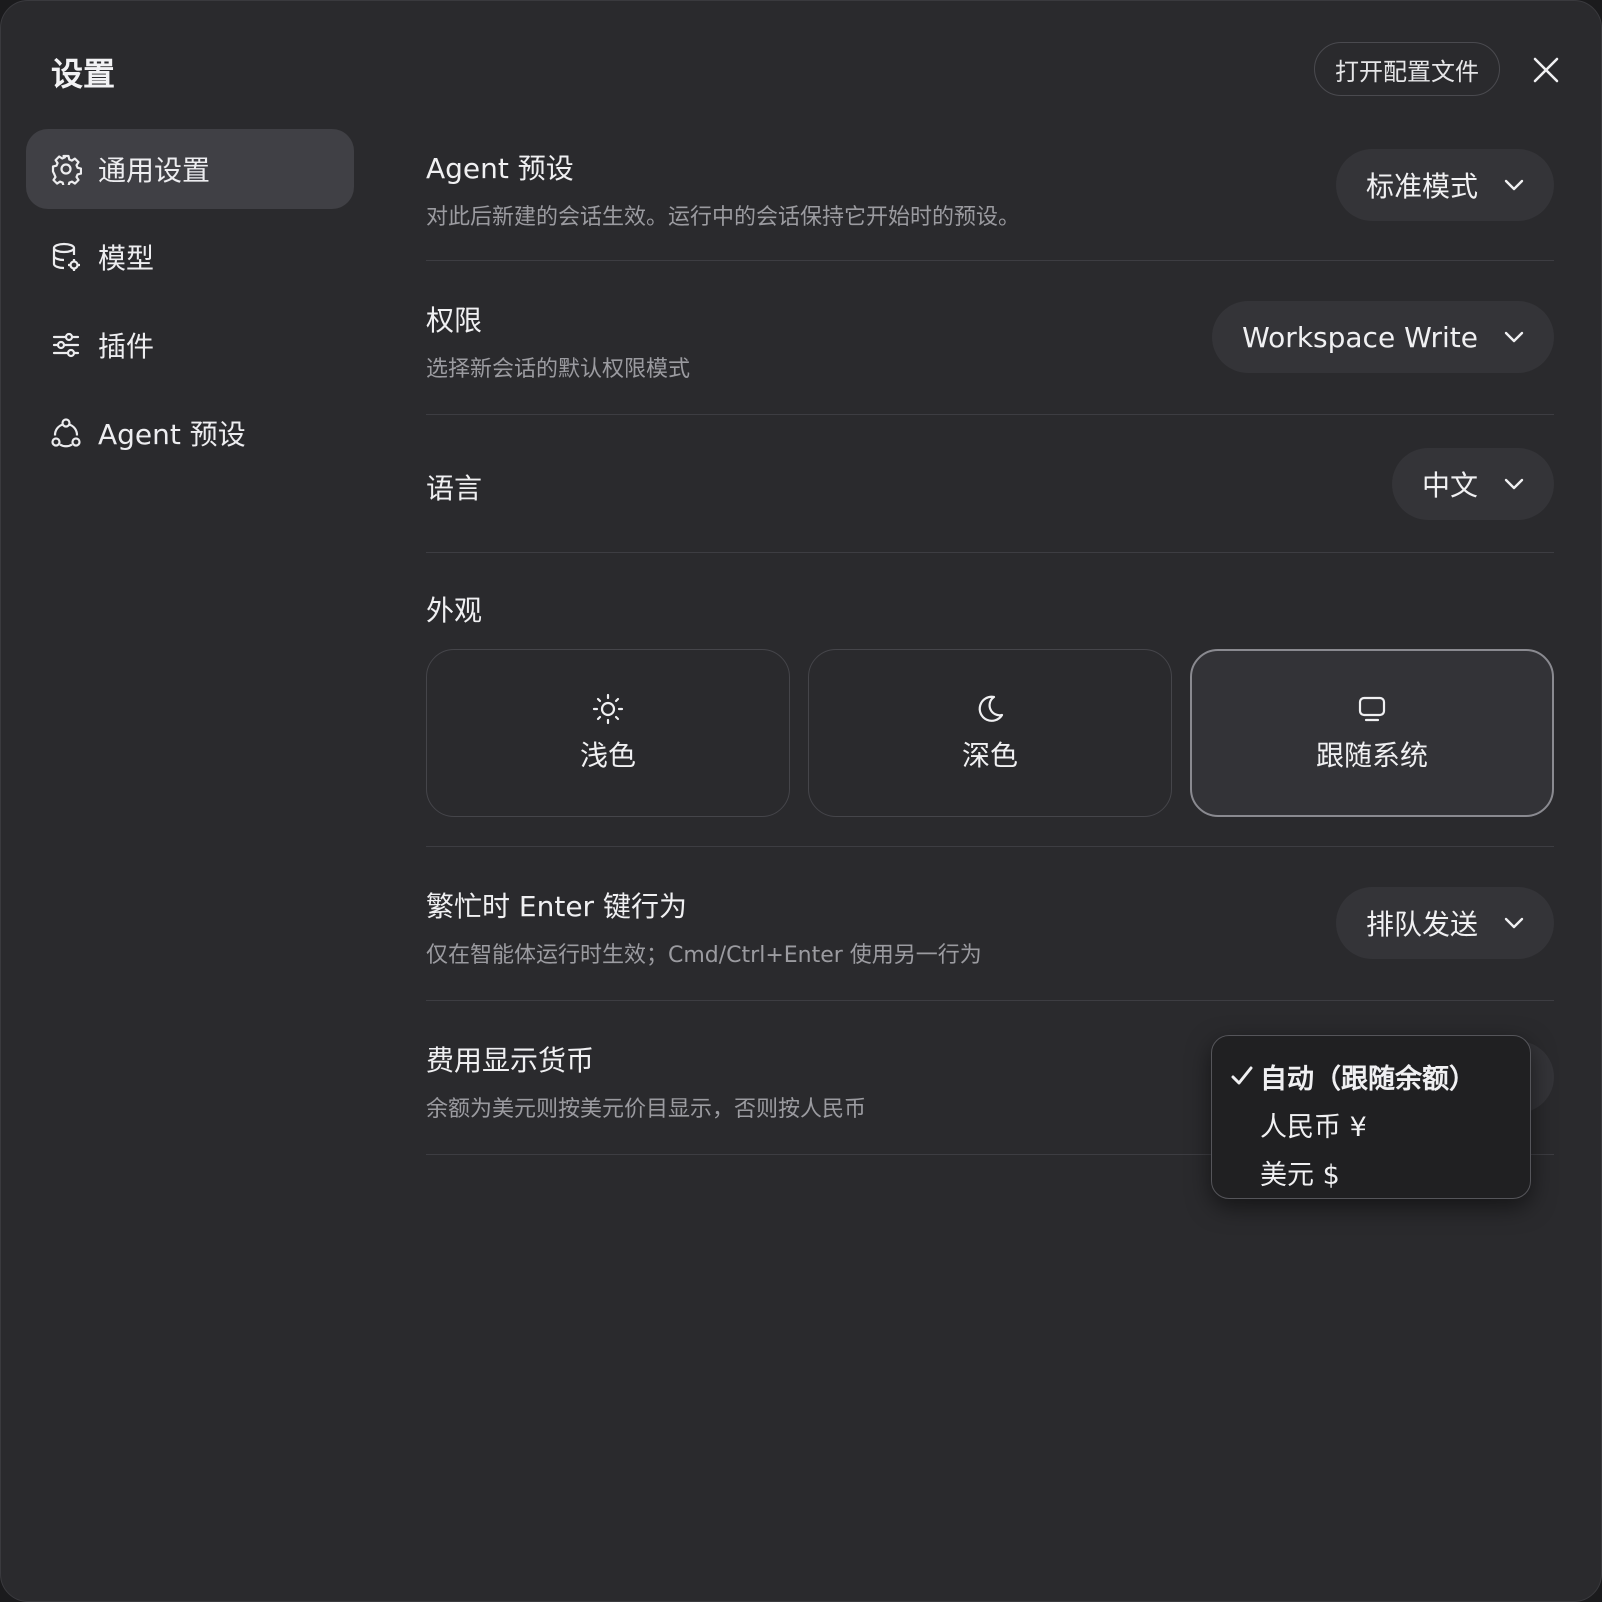 The height and width of the screenshot is (1602, 1602). I want to click on sidebar-item-plugins: 插件, so click(190, 345).